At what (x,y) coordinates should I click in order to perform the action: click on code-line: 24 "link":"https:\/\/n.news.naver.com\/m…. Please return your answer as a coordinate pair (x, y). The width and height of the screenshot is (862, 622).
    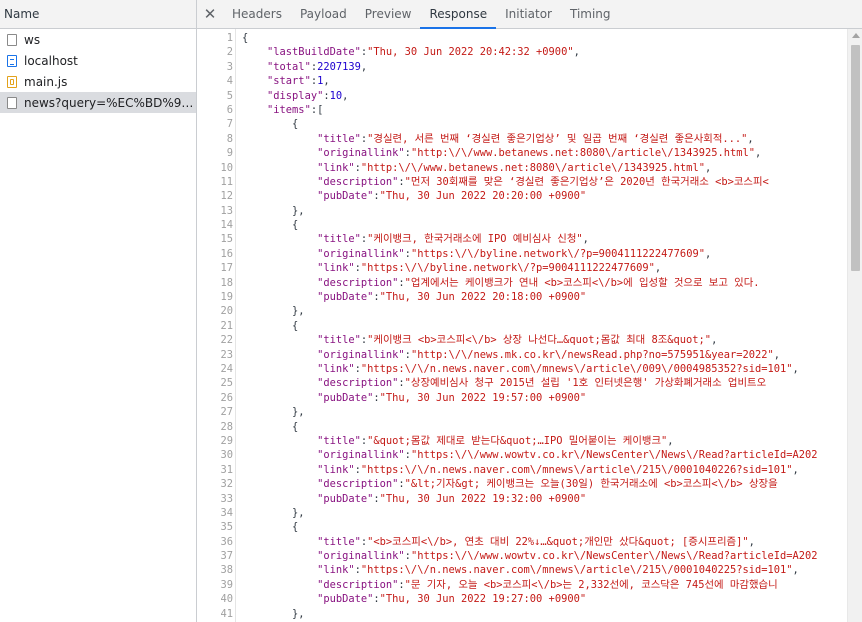
    Looking at the image, I should click on (522, 369).